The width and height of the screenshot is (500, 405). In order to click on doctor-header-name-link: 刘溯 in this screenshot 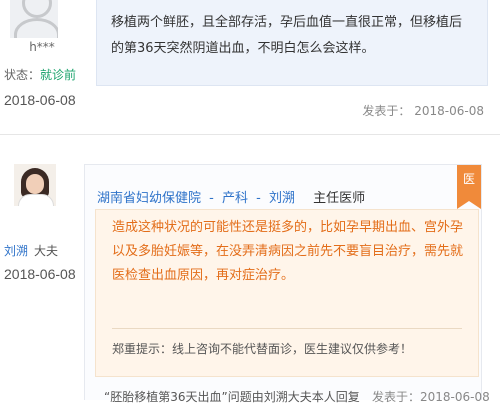, I will do `click(282, 198)`.